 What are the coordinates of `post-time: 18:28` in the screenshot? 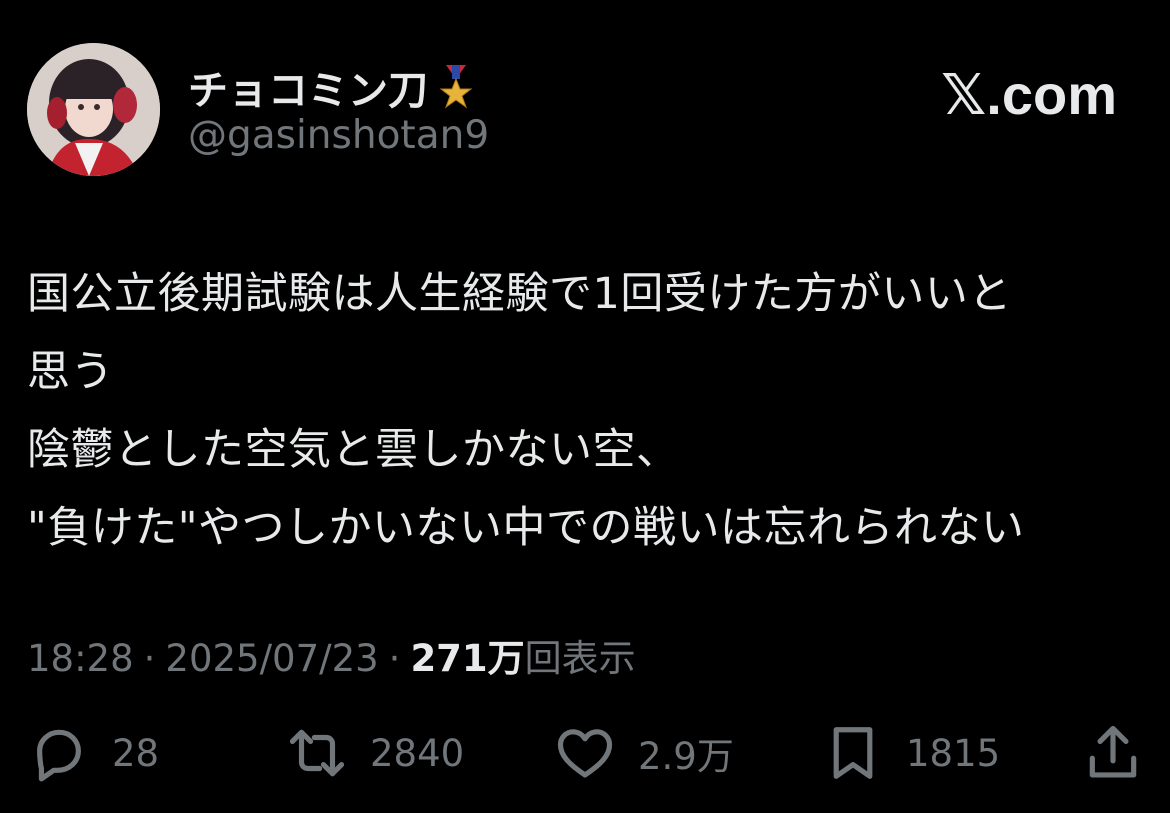 It's located at (80, 658).